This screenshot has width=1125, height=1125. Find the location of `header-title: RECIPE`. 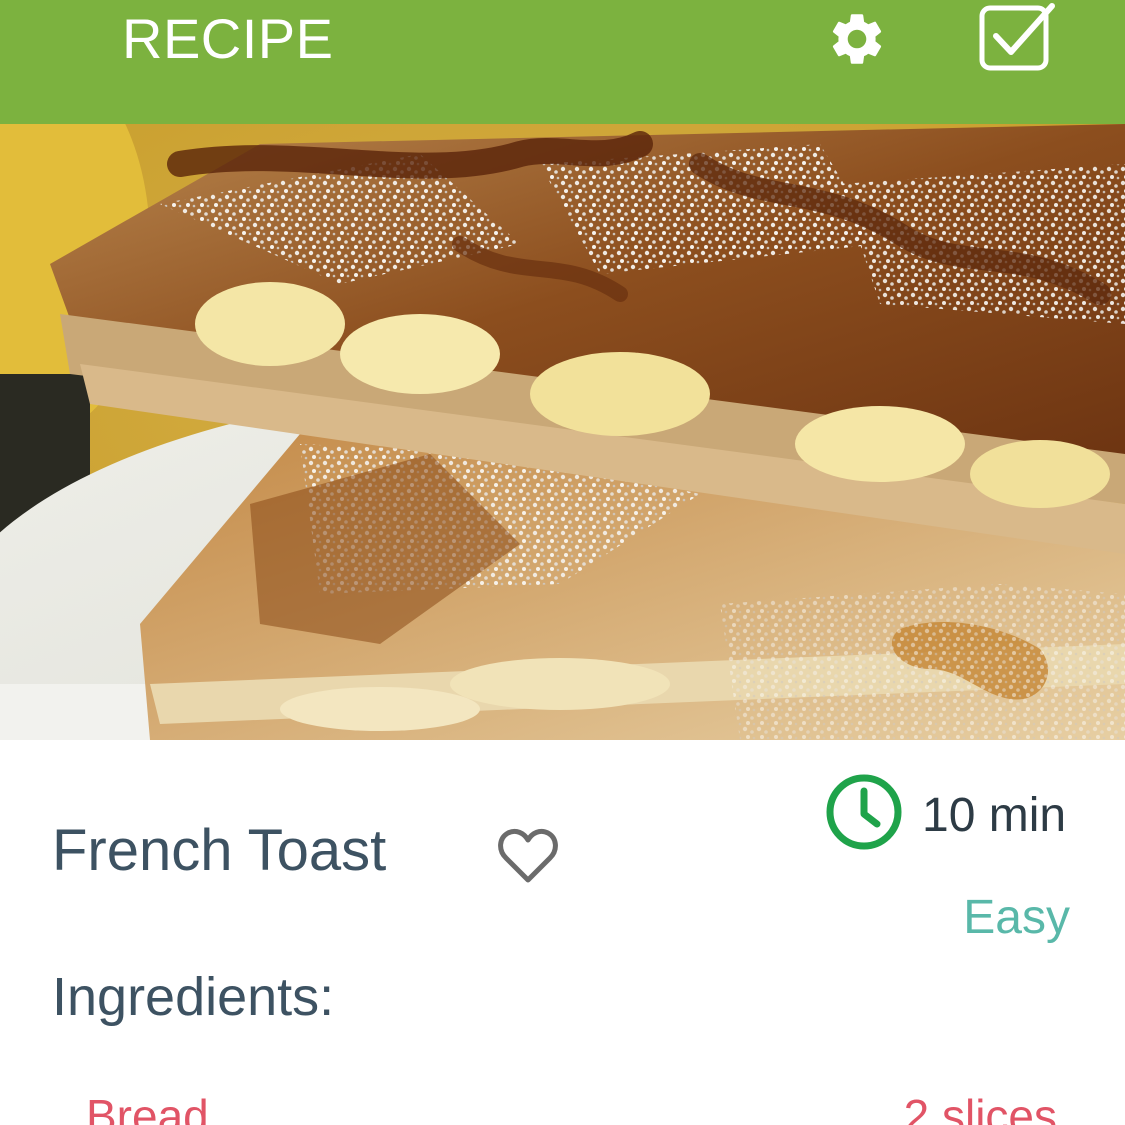

header-title: RECIPE is located at coordinates (228, 38).